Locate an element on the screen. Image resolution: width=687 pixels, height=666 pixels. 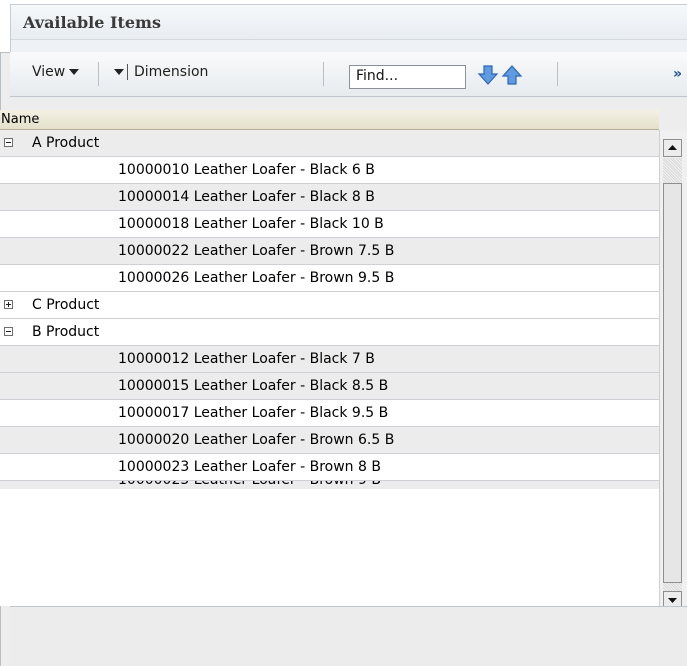
expand-icon is located at coordinates (8, 304).